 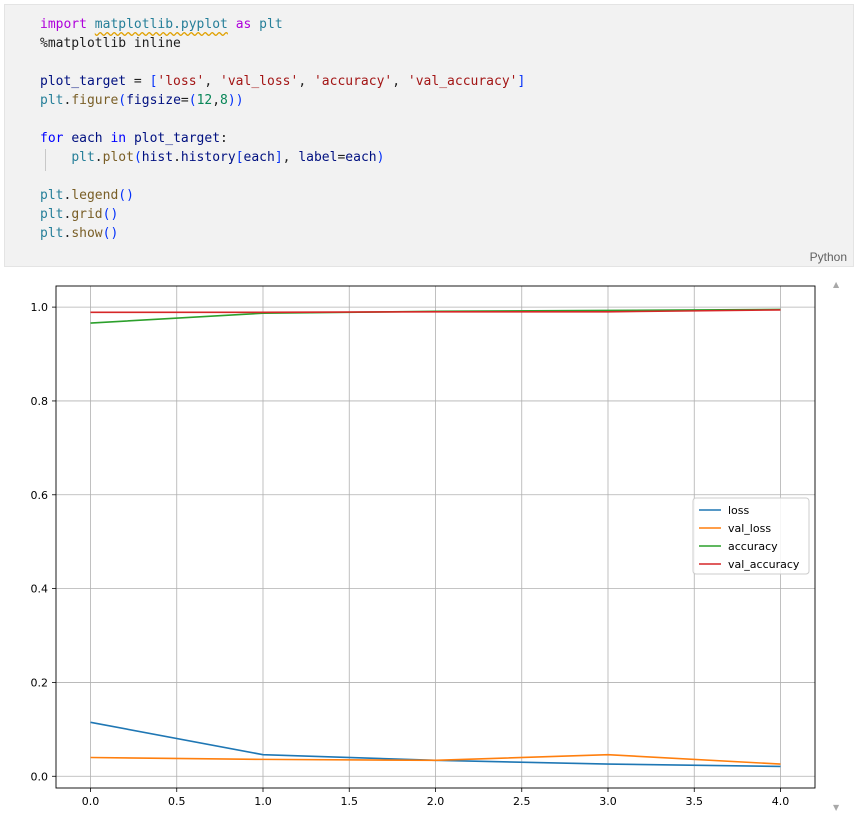 What do you see at coordinates (52, 138) in the screenshot?
I see `keyword-for: for` at bounding box center [52, 138].